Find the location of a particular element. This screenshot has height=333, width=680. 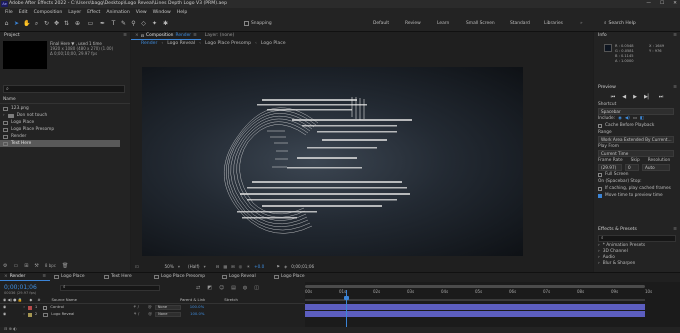

col-stretch: Stretch is located at coordinates (231, 300).